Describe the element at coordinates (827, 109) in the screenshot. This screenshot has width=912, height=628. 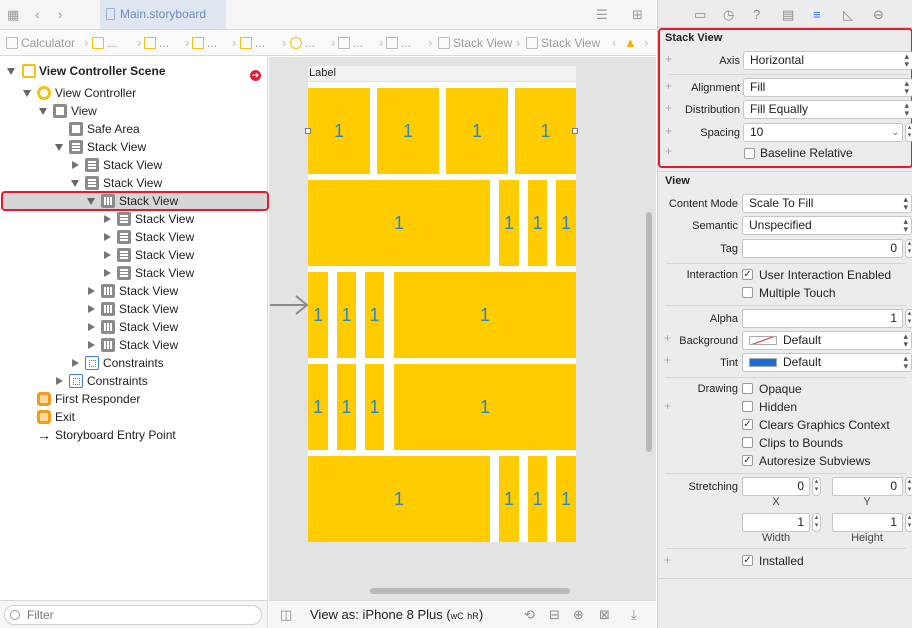
I see `distribution-select: Fill Equally ▴ ▾` at that location.